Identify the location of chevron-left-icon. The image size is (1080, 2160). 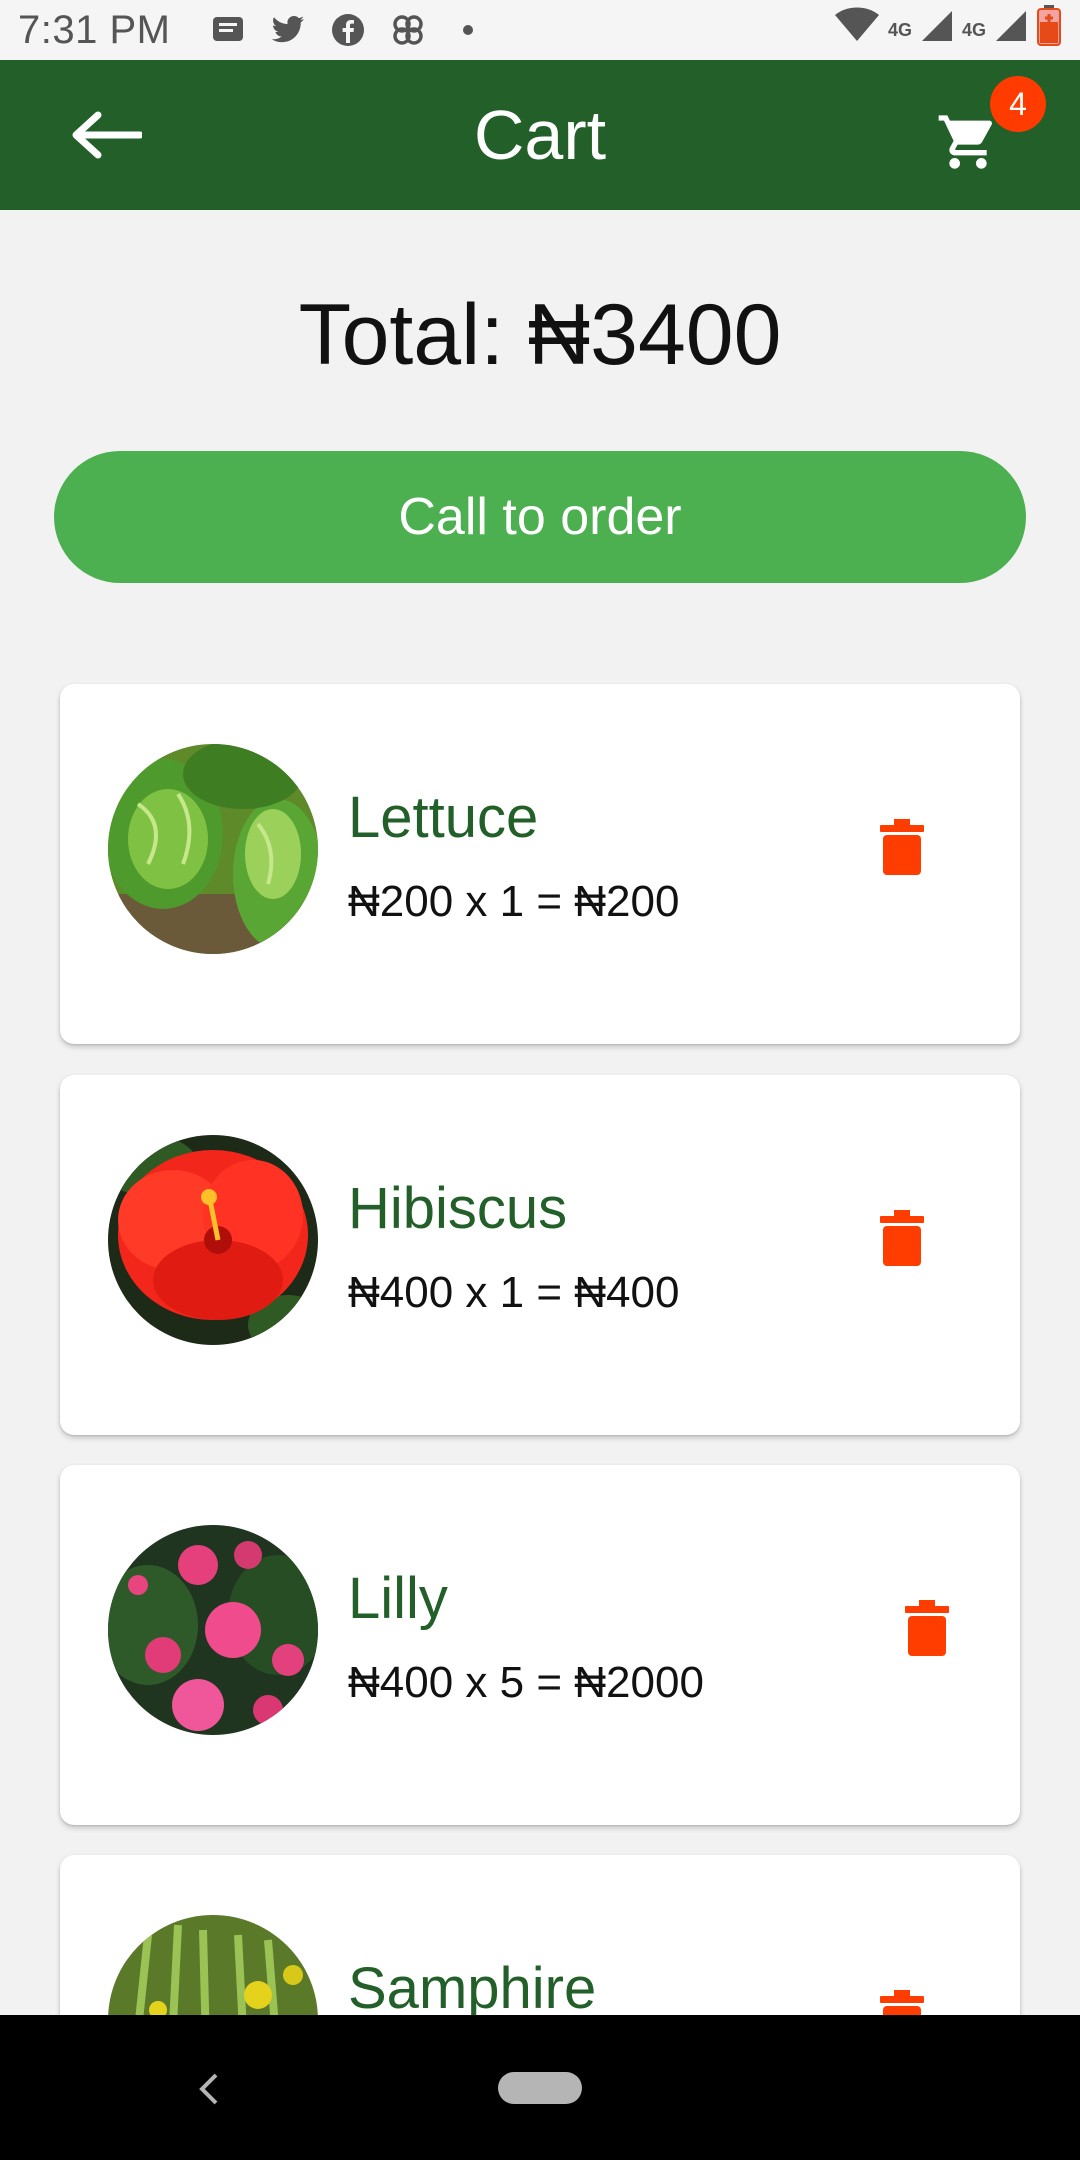
(208, 2089).